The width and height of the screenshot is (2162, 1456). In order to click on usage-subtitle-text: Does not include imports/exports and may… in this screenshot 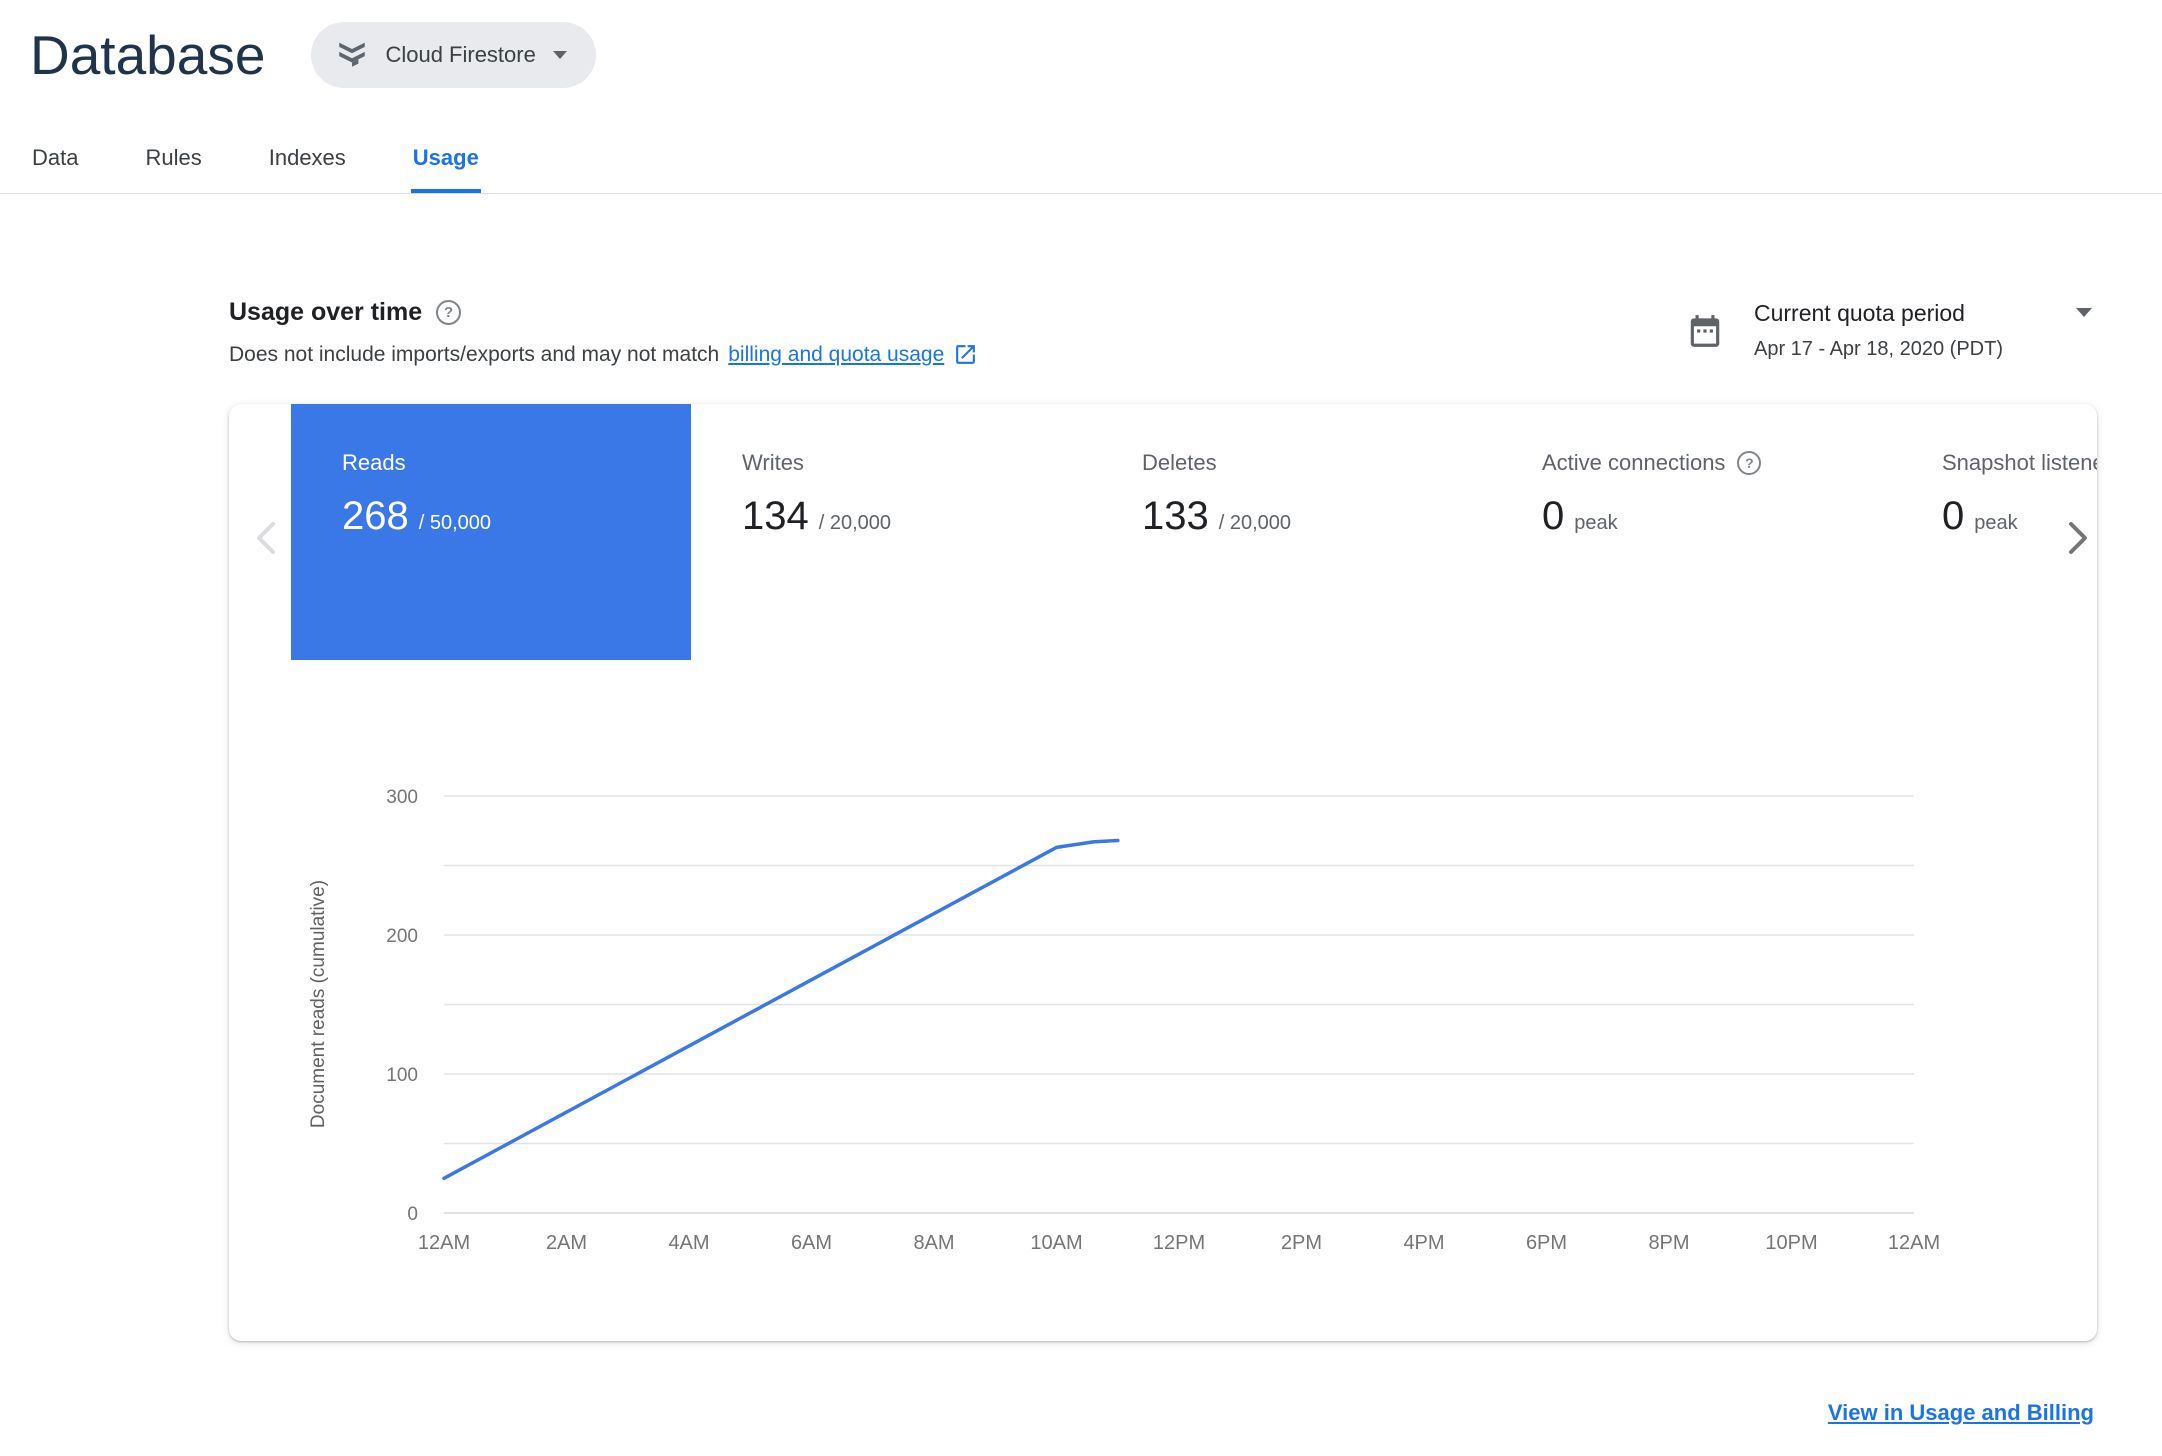, I will do `click(474, 354)`.